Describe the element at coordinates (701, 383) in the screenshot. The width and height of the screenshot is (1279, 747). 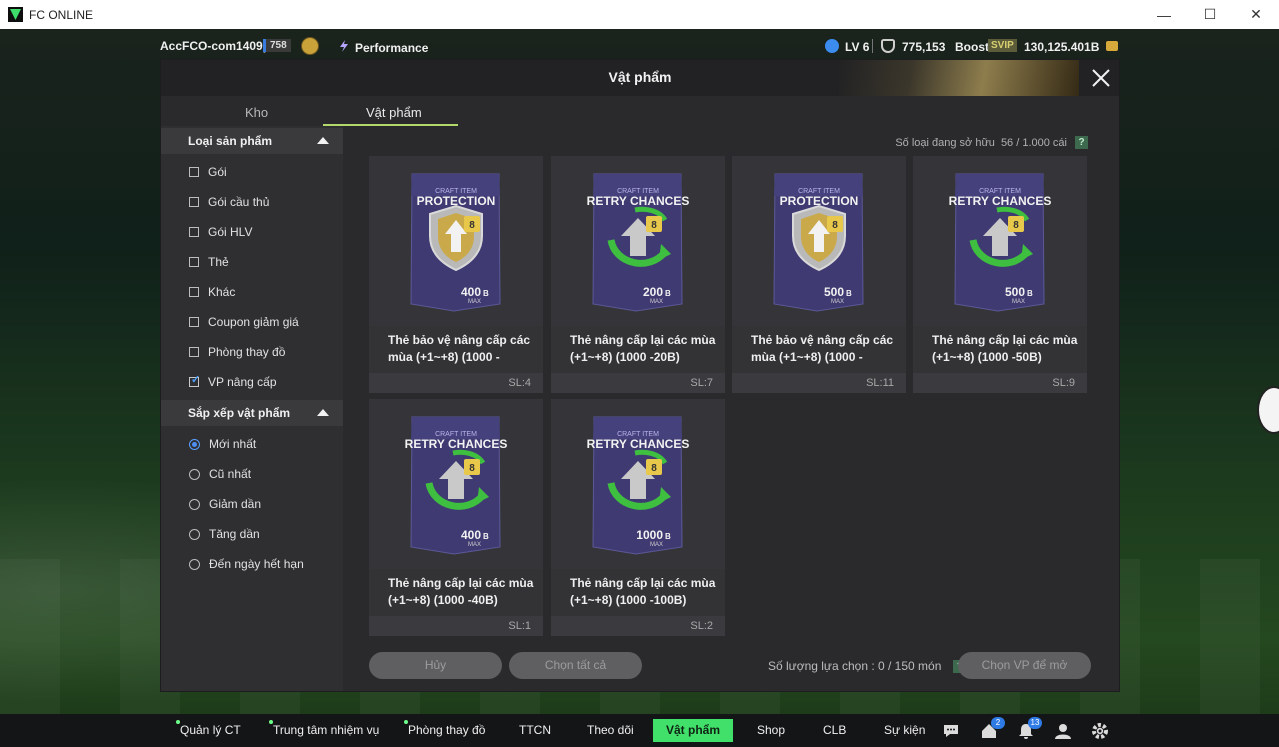
I see `item-quantity: SL:7` at that location.